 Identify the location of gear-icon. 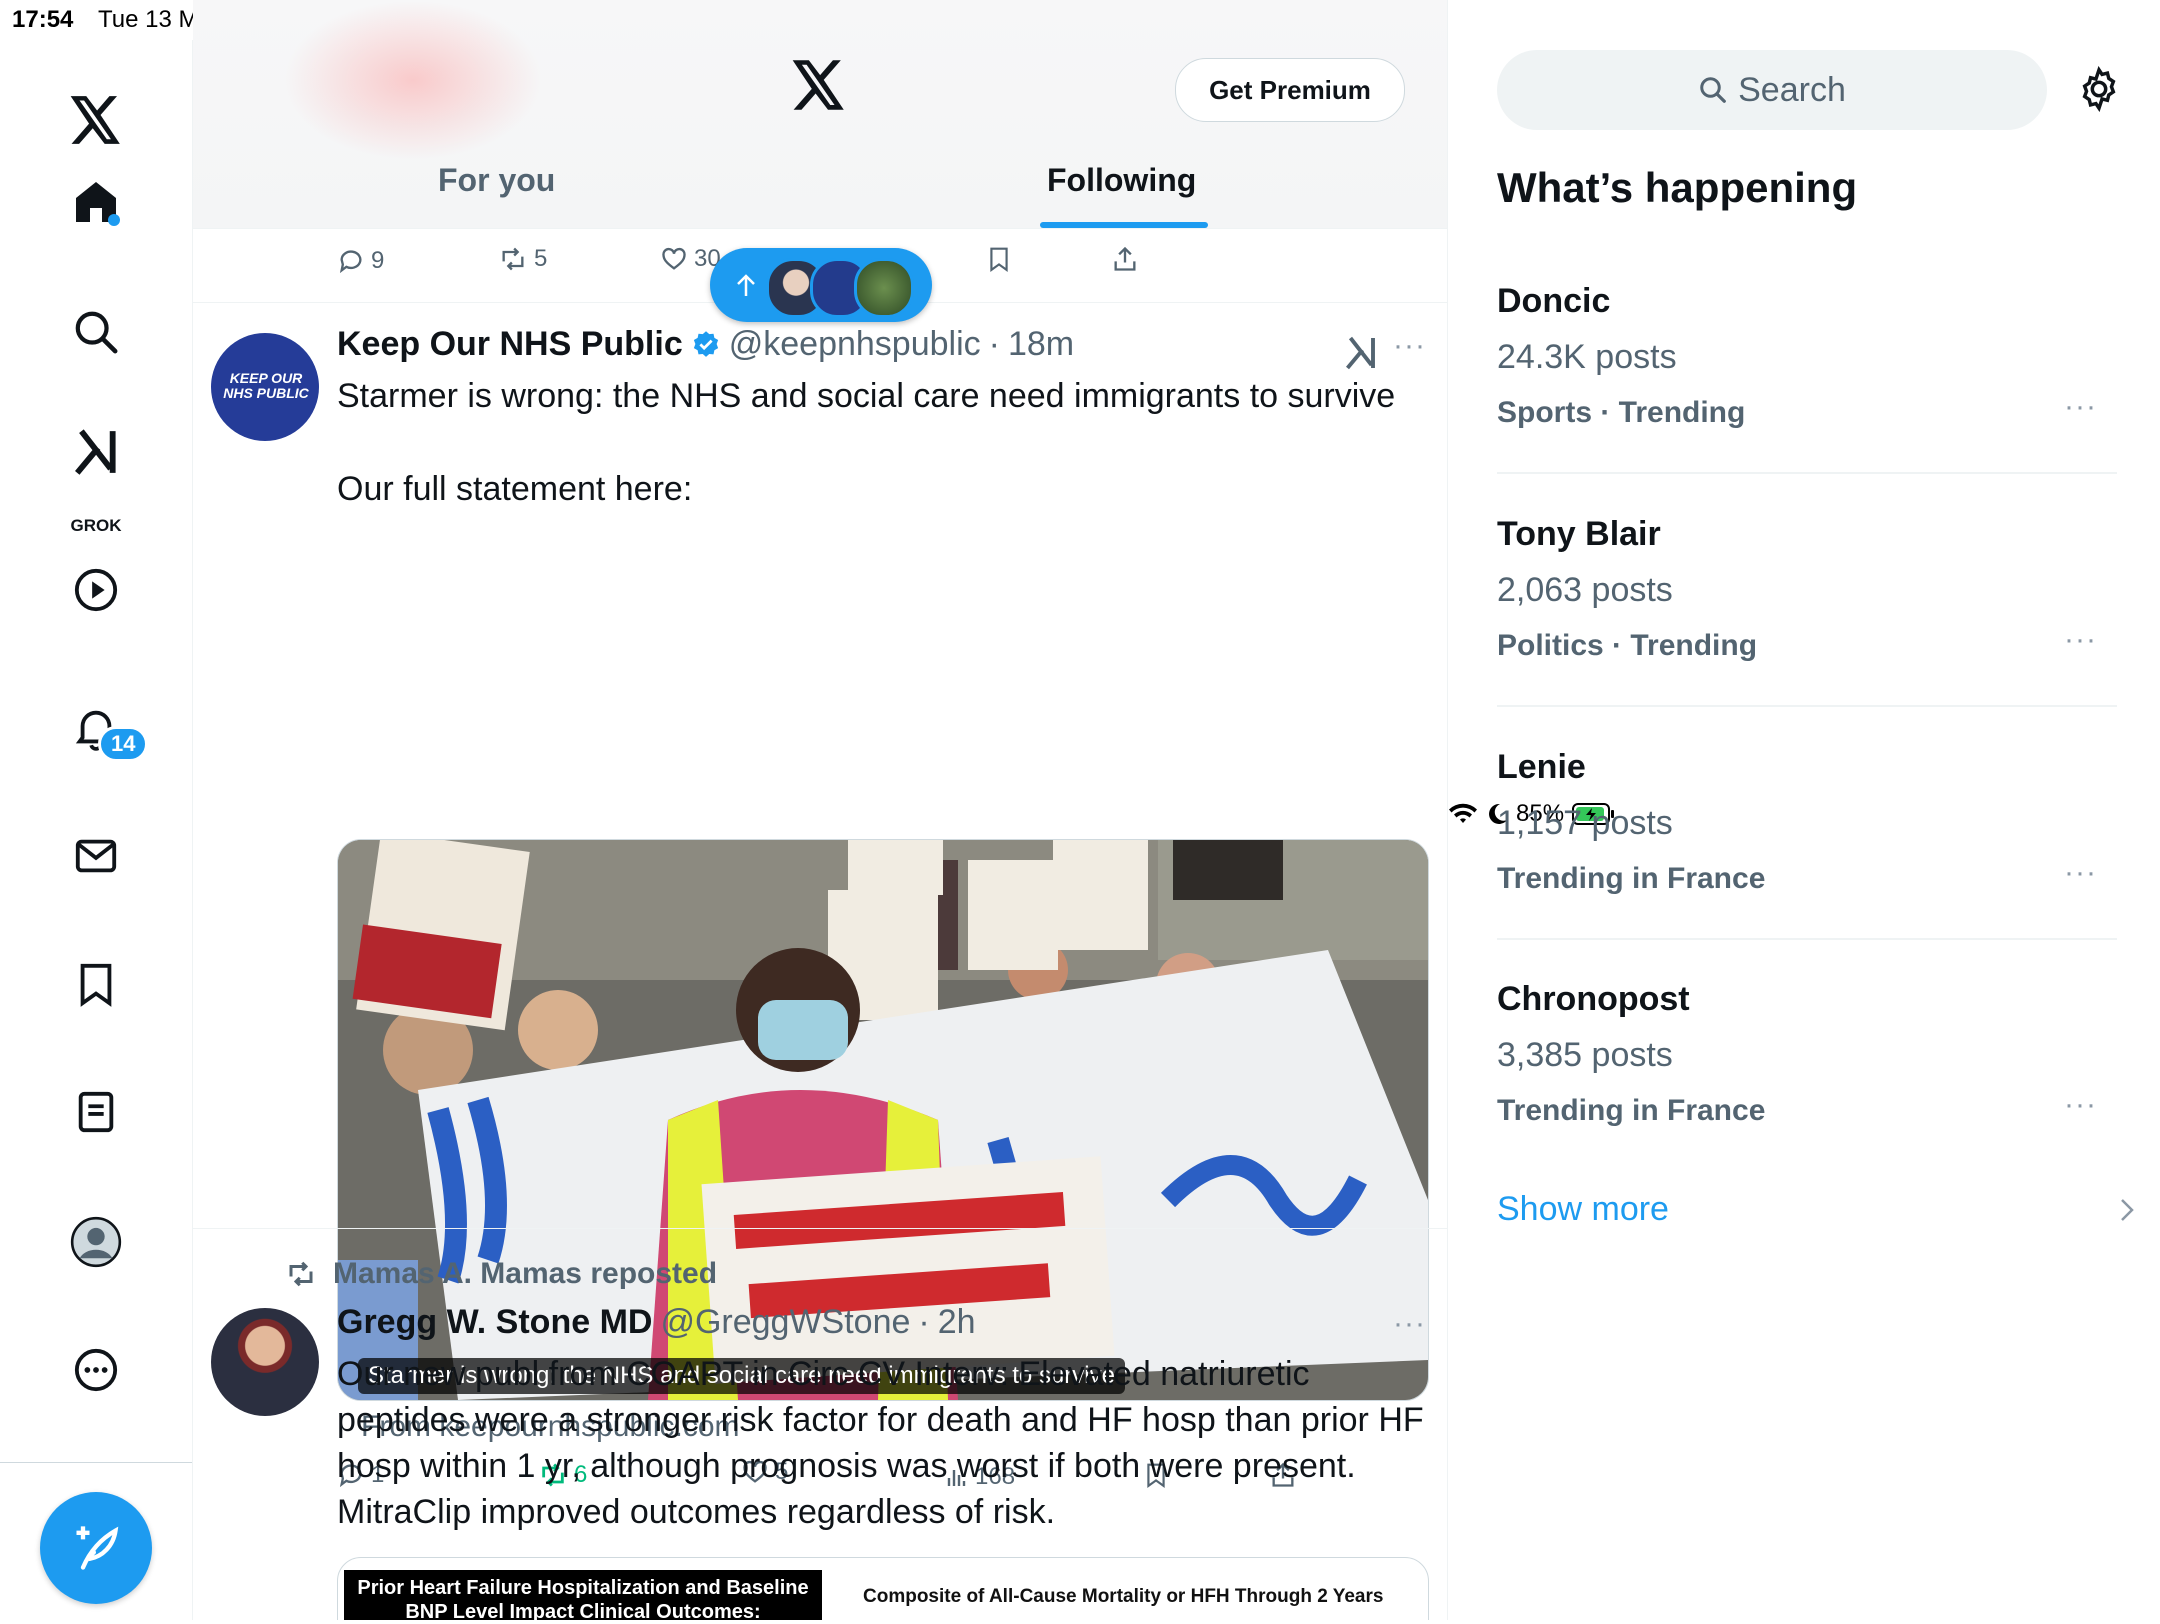
(2099, 89).